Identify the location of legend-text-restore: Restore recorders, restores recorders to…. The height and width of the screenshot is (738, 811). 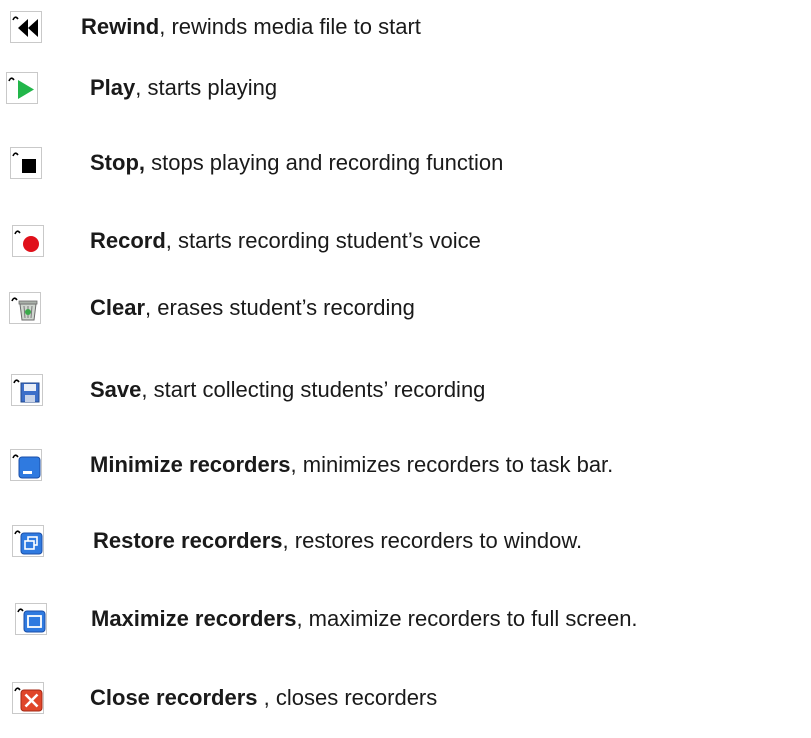
(337, 541).